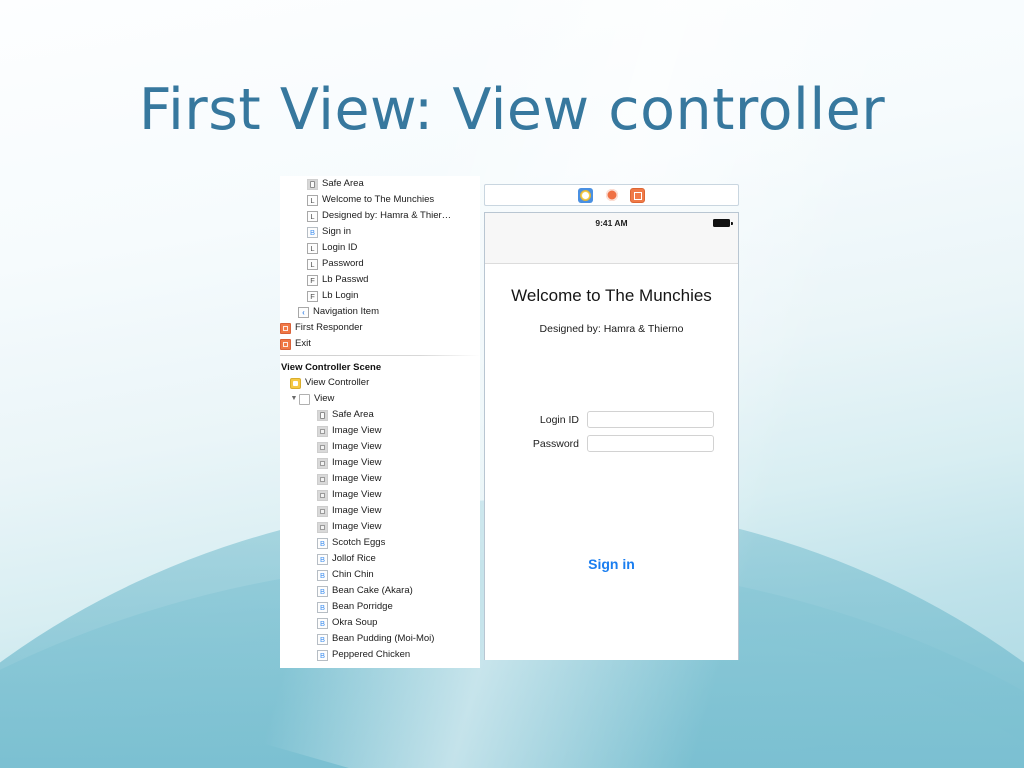 Image resolution: width=1024 pixels, height=768 pixels. Describe the element at coordinates (343, 183) in the screenshot. I see `outline-row-label: Safe Area` at that location.